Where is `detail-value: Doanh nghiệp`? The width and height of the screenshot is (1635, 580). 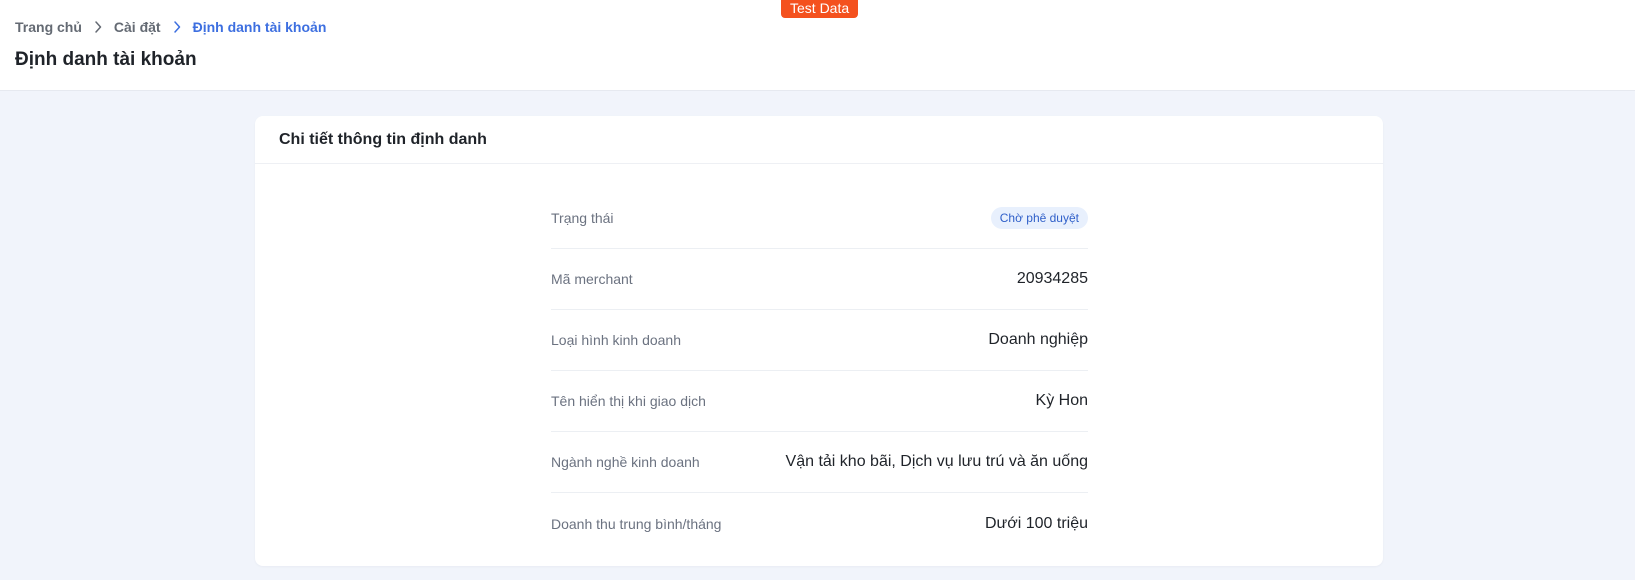
detail-value: Doanh nghiệp is located at coordinates (1038, 339).